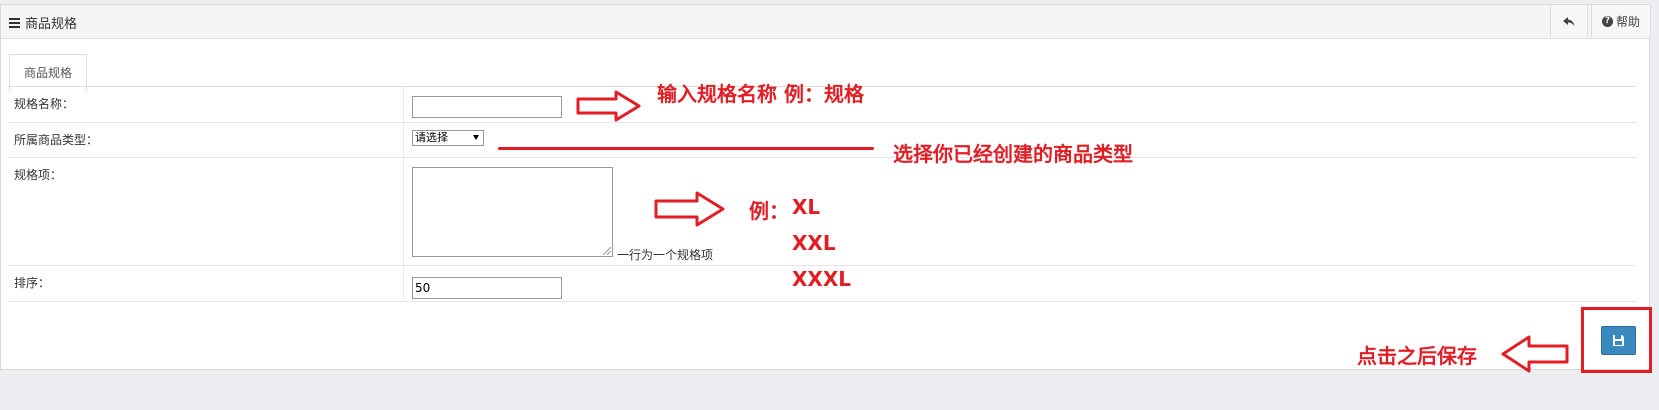 This screenshot has width=1659, height=410. What do you see at coordinates (806, 207) in the screenshot?
I see `annotation-example-xl: XL` at bounding box center [806, 207].